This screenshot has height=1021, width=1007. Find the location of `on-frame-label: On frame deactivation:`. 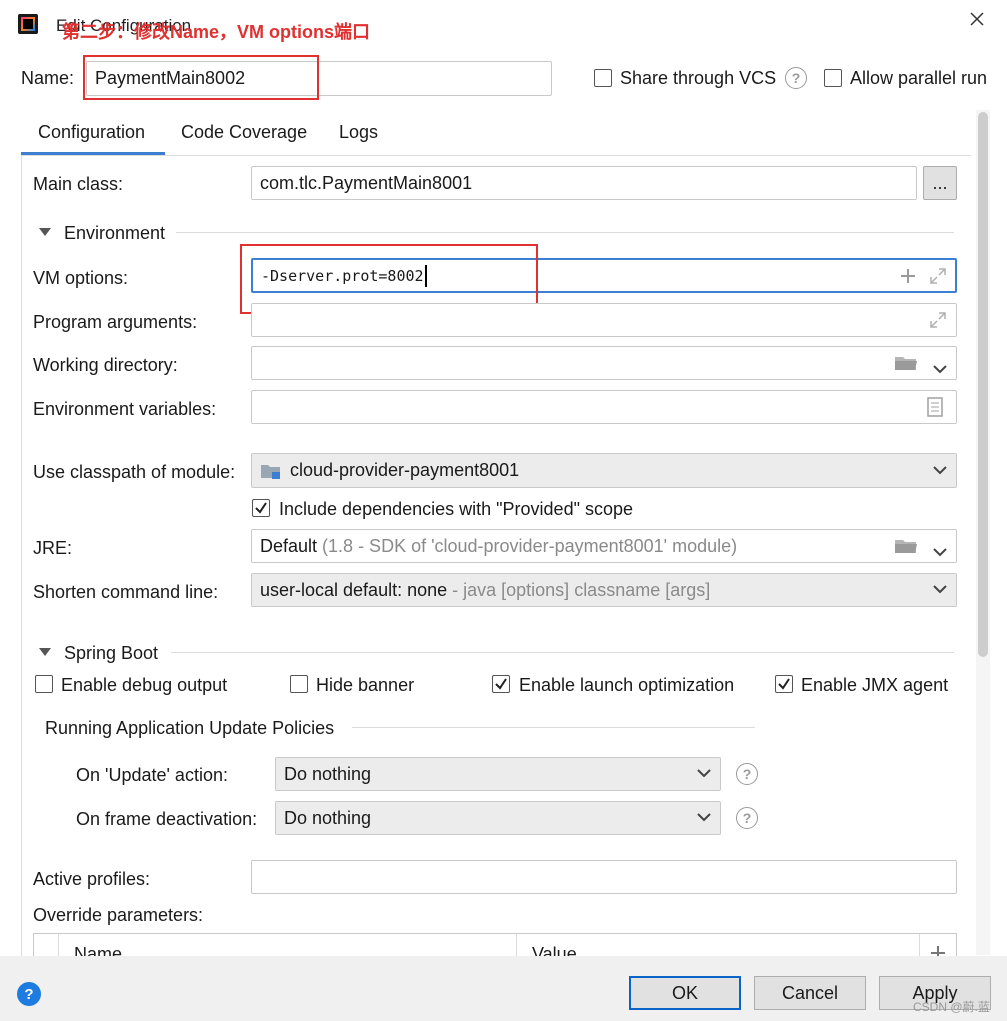

on-frame-label: On frame deactivation: is located at coordinates (167, 819).